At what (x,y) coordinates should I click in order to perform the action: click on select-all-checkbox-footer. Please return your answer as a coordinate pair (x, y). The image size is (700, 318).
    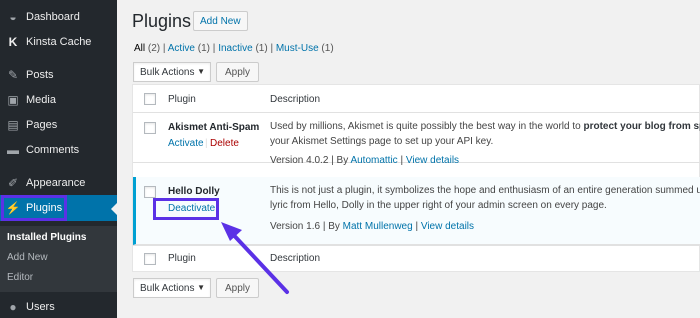
    Looking at the image, I should click on (150, 259).